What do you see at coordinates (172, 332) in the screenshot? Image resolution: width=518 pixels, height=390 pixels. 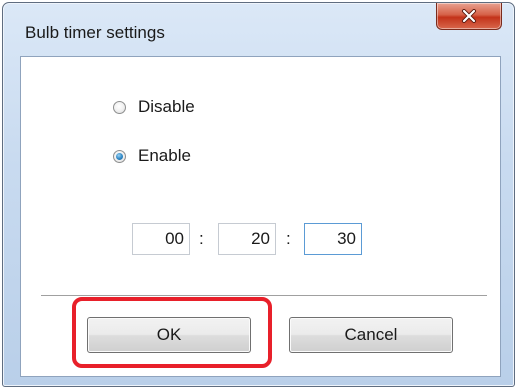 I see `ok-highlight-annotation` at bounding box center [172, 332].